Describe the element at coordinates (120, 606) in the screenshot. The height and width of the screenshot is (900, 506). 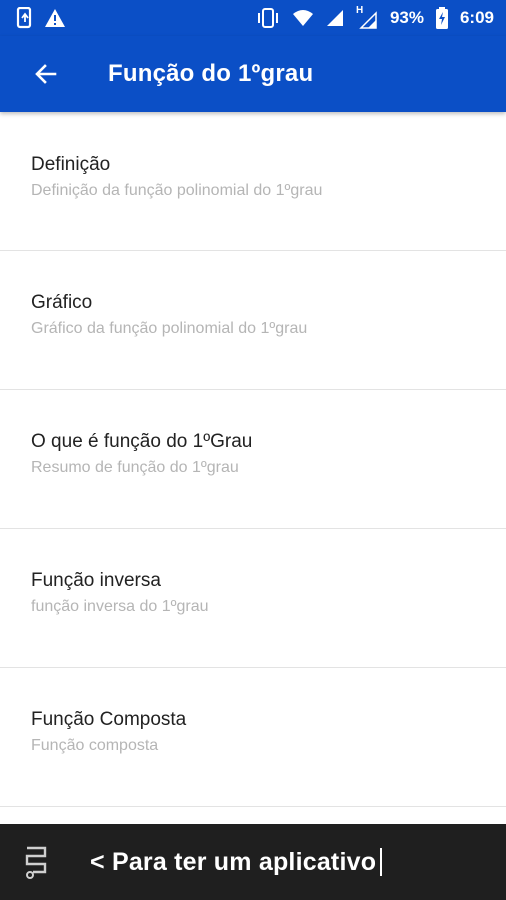
I see `list-item-subtitle: função inversa do 1ºgrau` at that location.